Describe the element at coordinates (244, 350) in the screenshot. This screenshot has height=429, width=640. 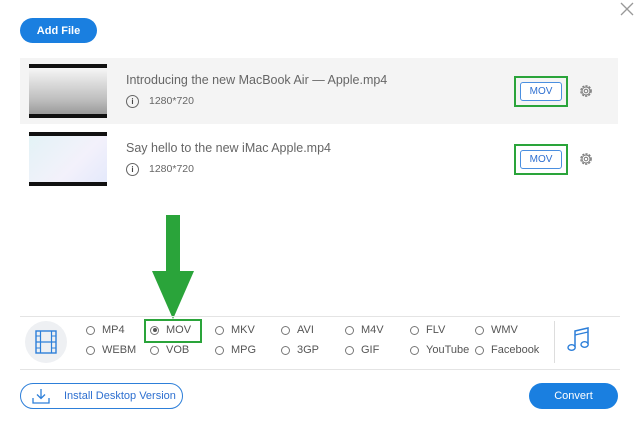
I see `format-label: MPG` at that location.